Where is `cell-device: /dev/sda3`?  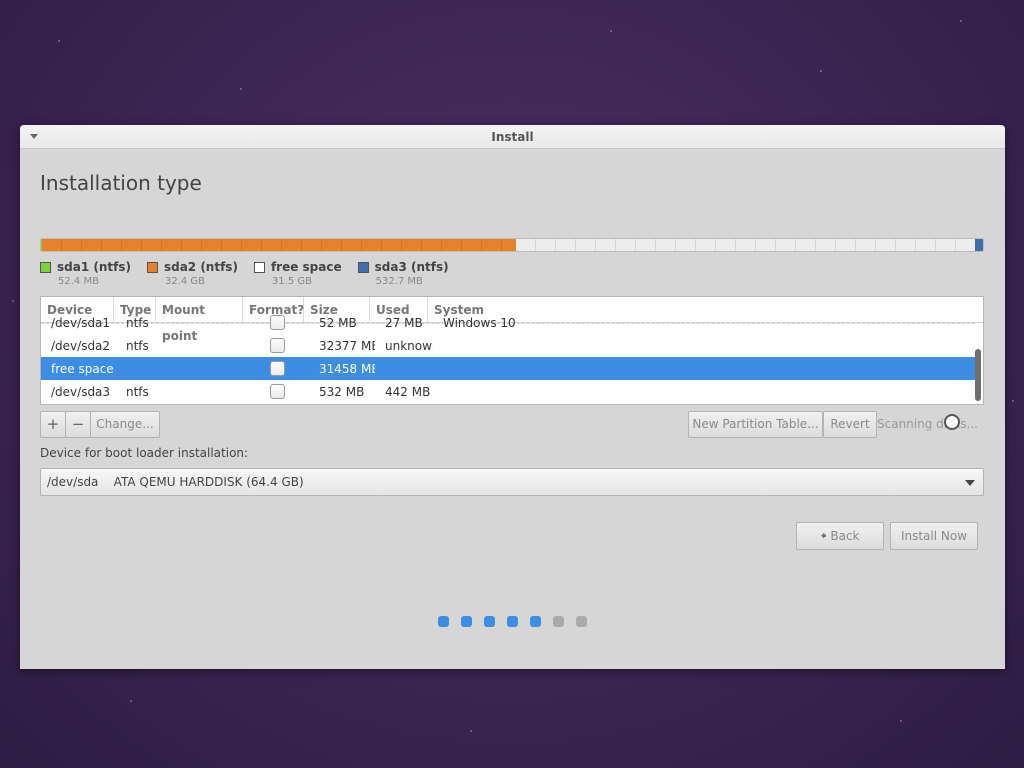 cell-device: /dev/sda3 is located at coordinates (81, 391).